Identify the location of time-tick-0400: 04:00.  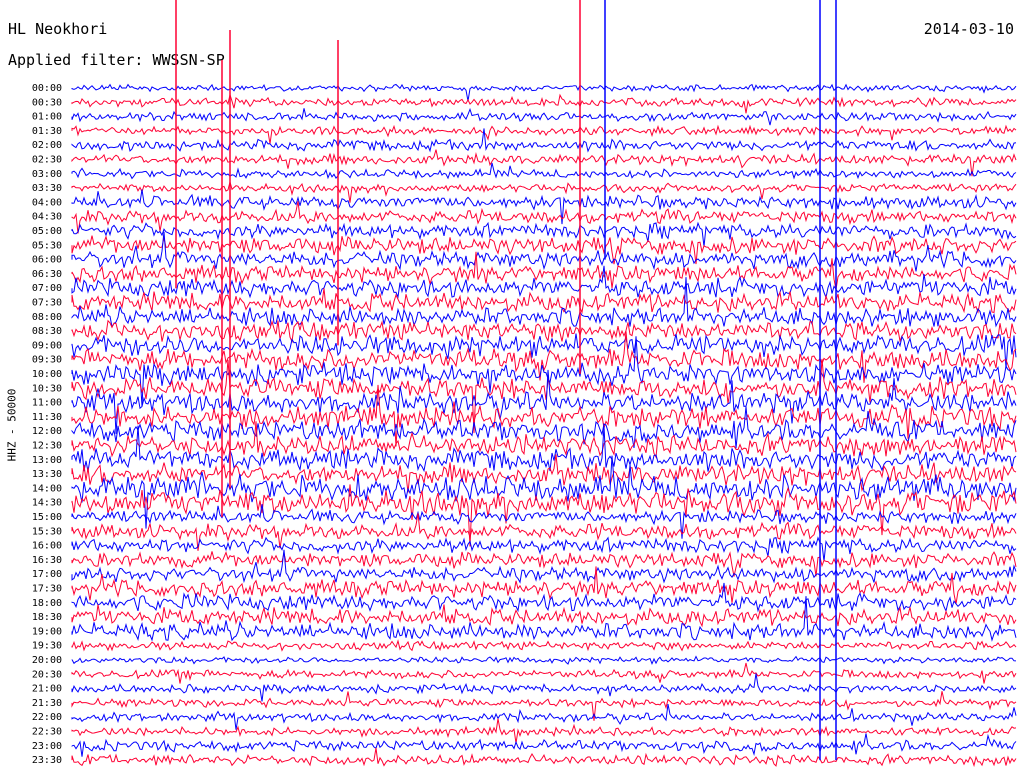
(47, 202).